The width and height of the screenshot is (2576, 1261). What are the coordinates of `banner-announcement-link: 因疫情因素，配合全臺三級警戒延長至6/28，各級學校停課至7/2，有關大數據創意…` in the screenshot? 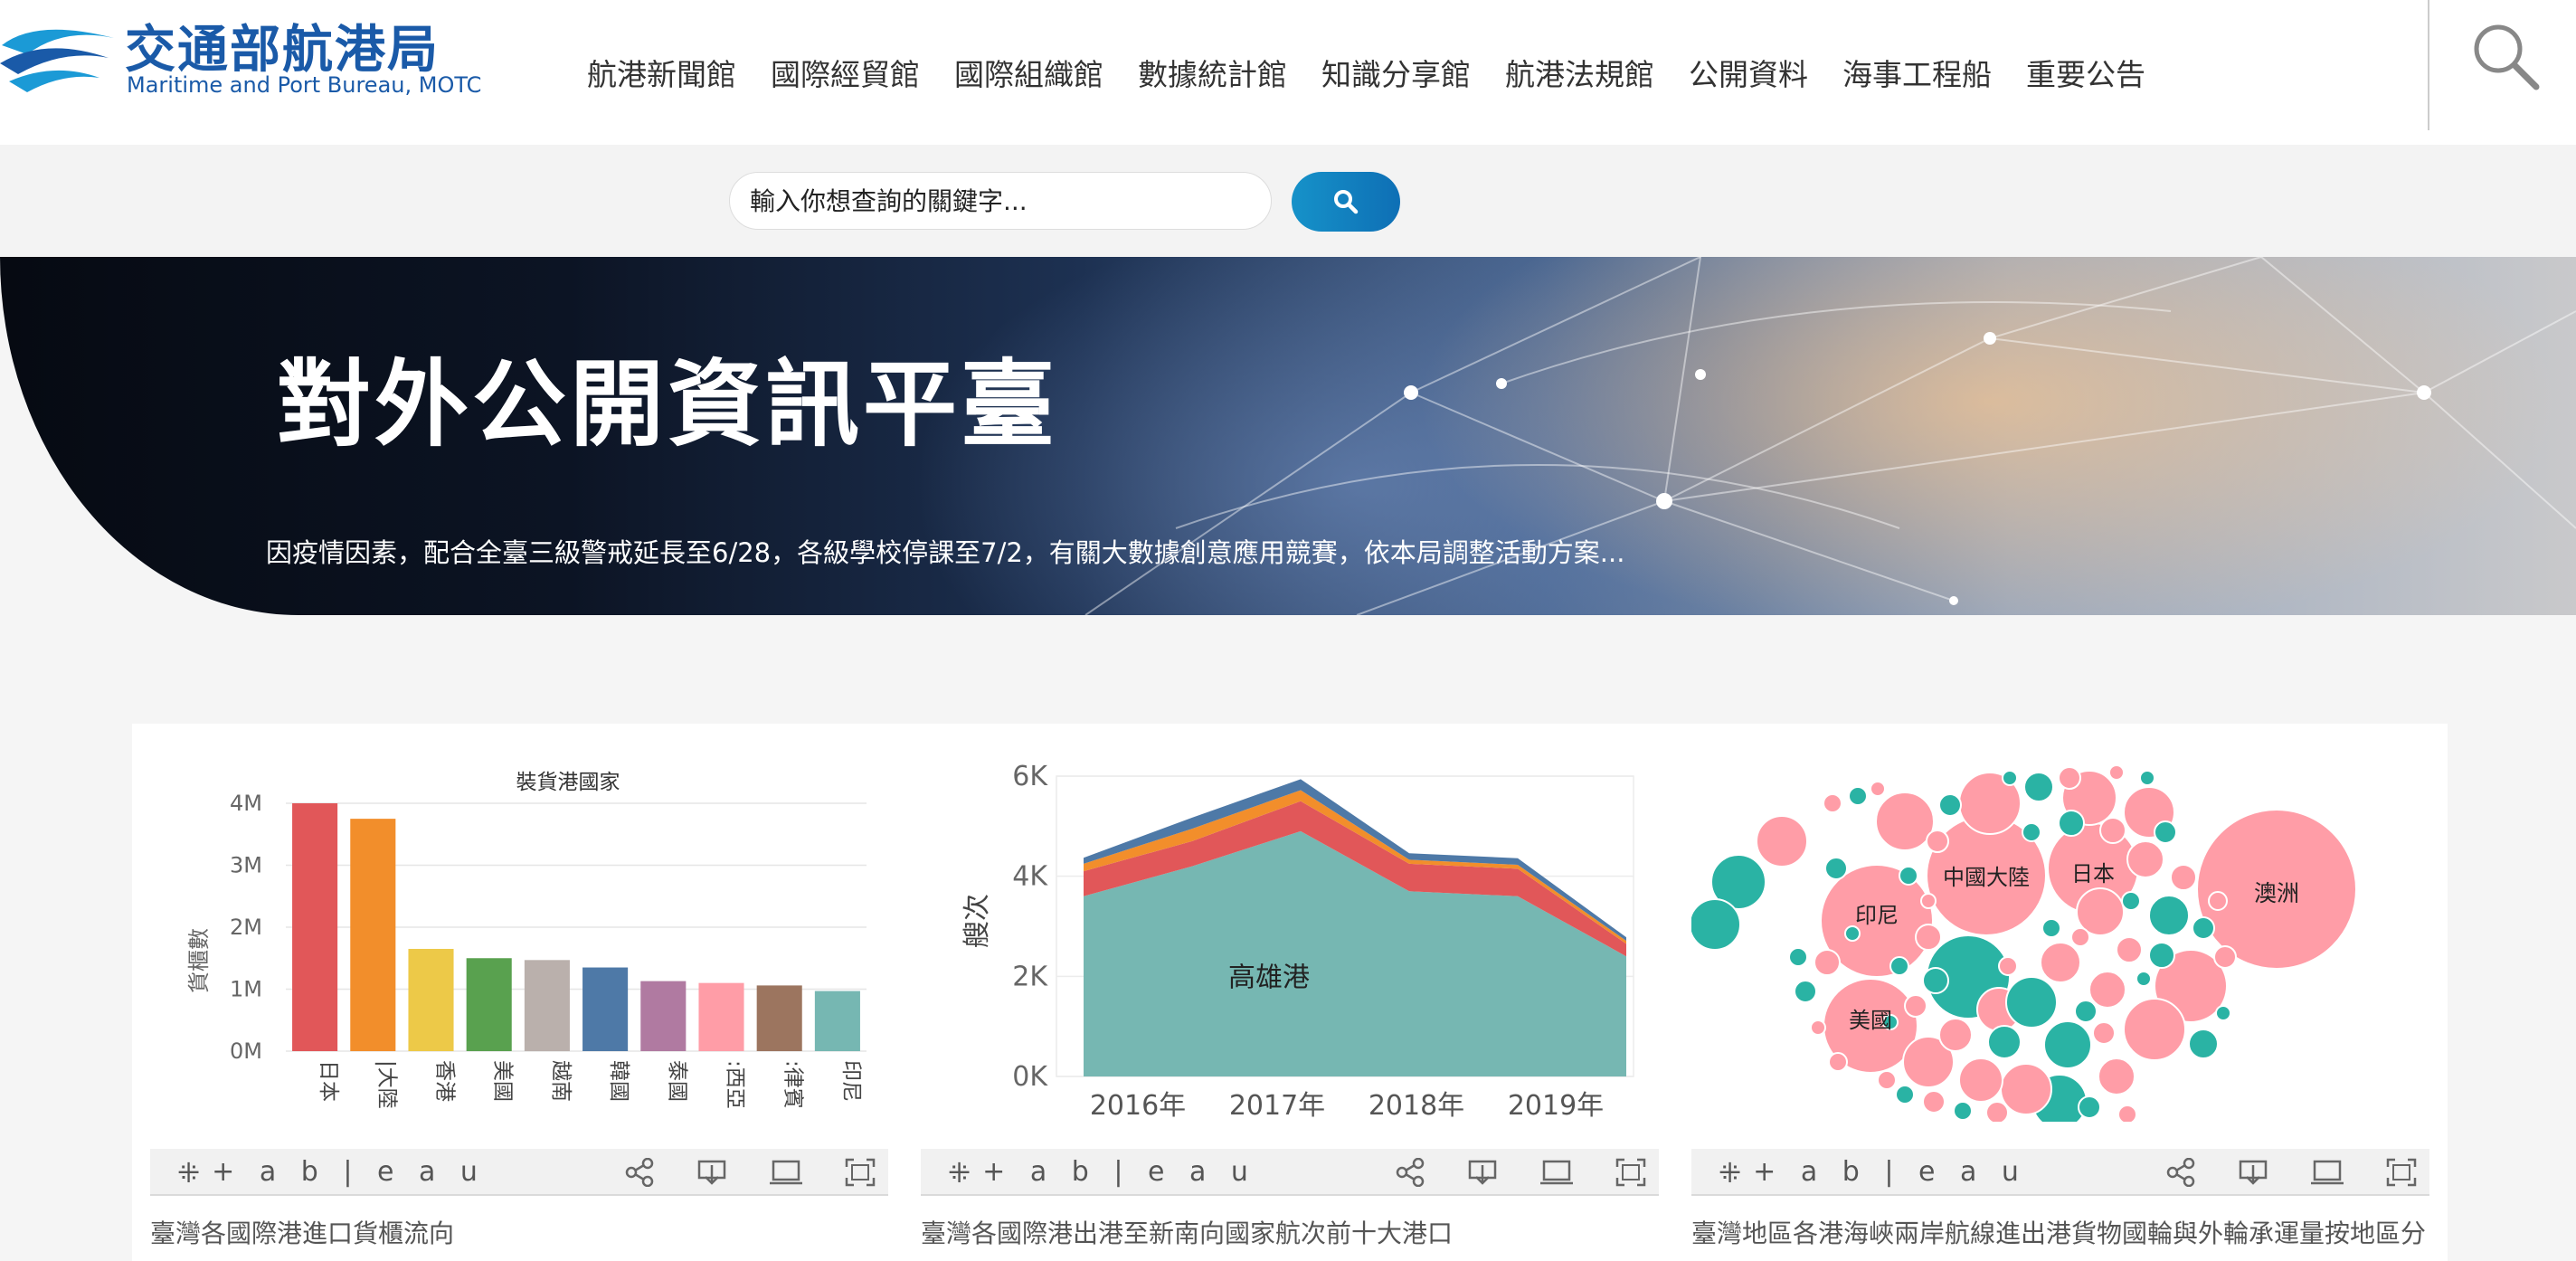 It's located at (945, 551).